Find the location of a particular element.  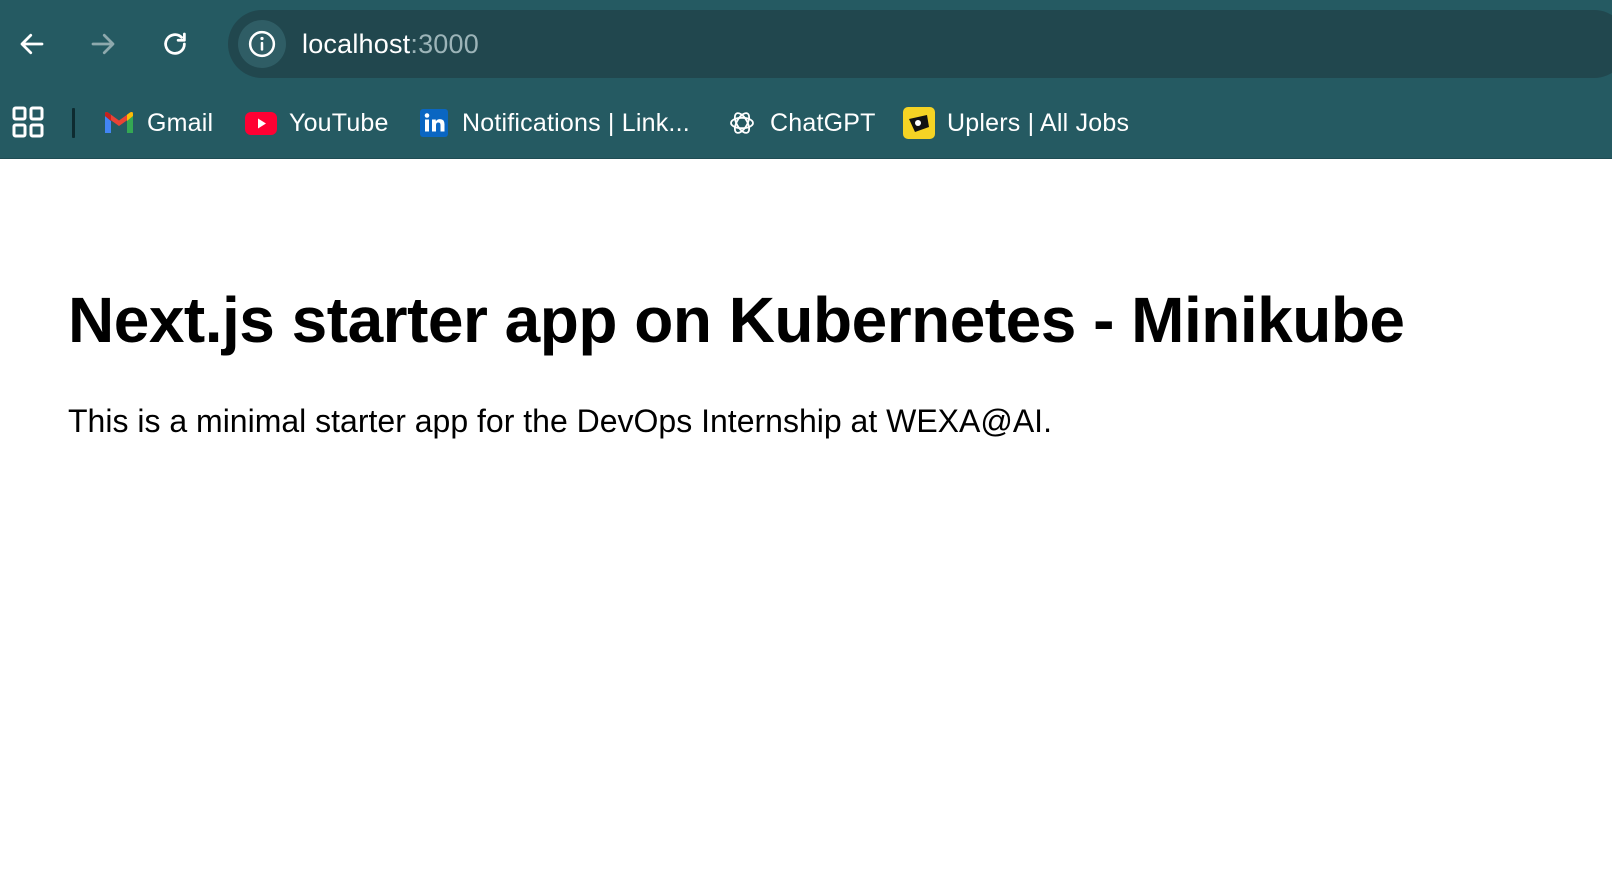

forward-button is located at coordinates (103, 44).